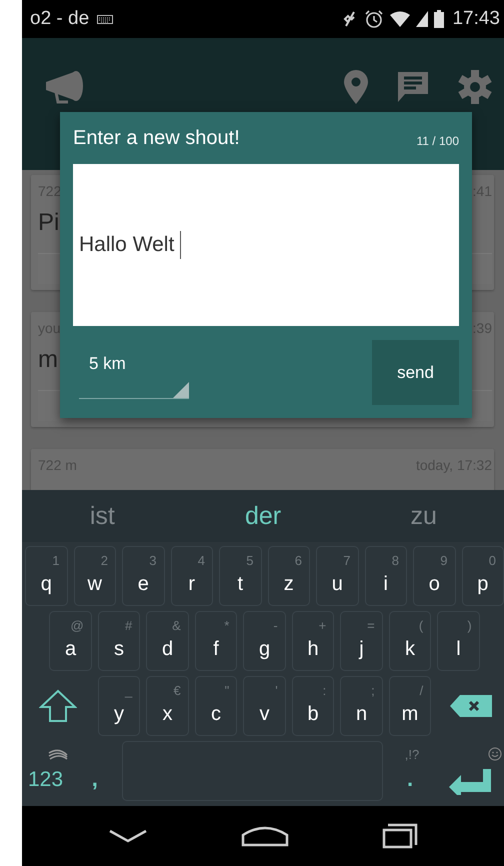  What do you see at coordinates (483, 576) in the screenshot?
I see `letter-key: 0 p` at bounding box center [483, 576].